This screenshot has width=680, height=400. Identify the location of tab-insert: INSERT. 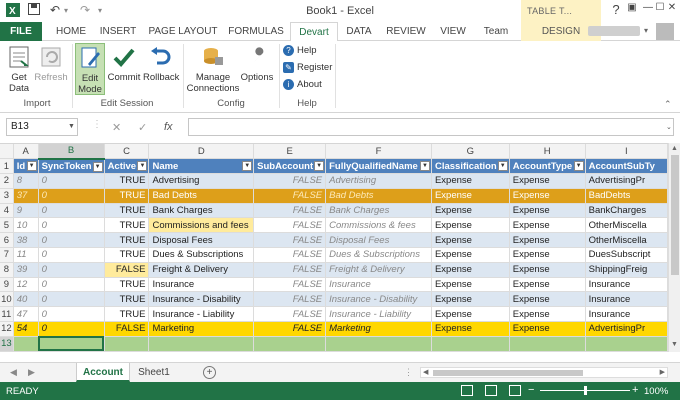
(118, 31).